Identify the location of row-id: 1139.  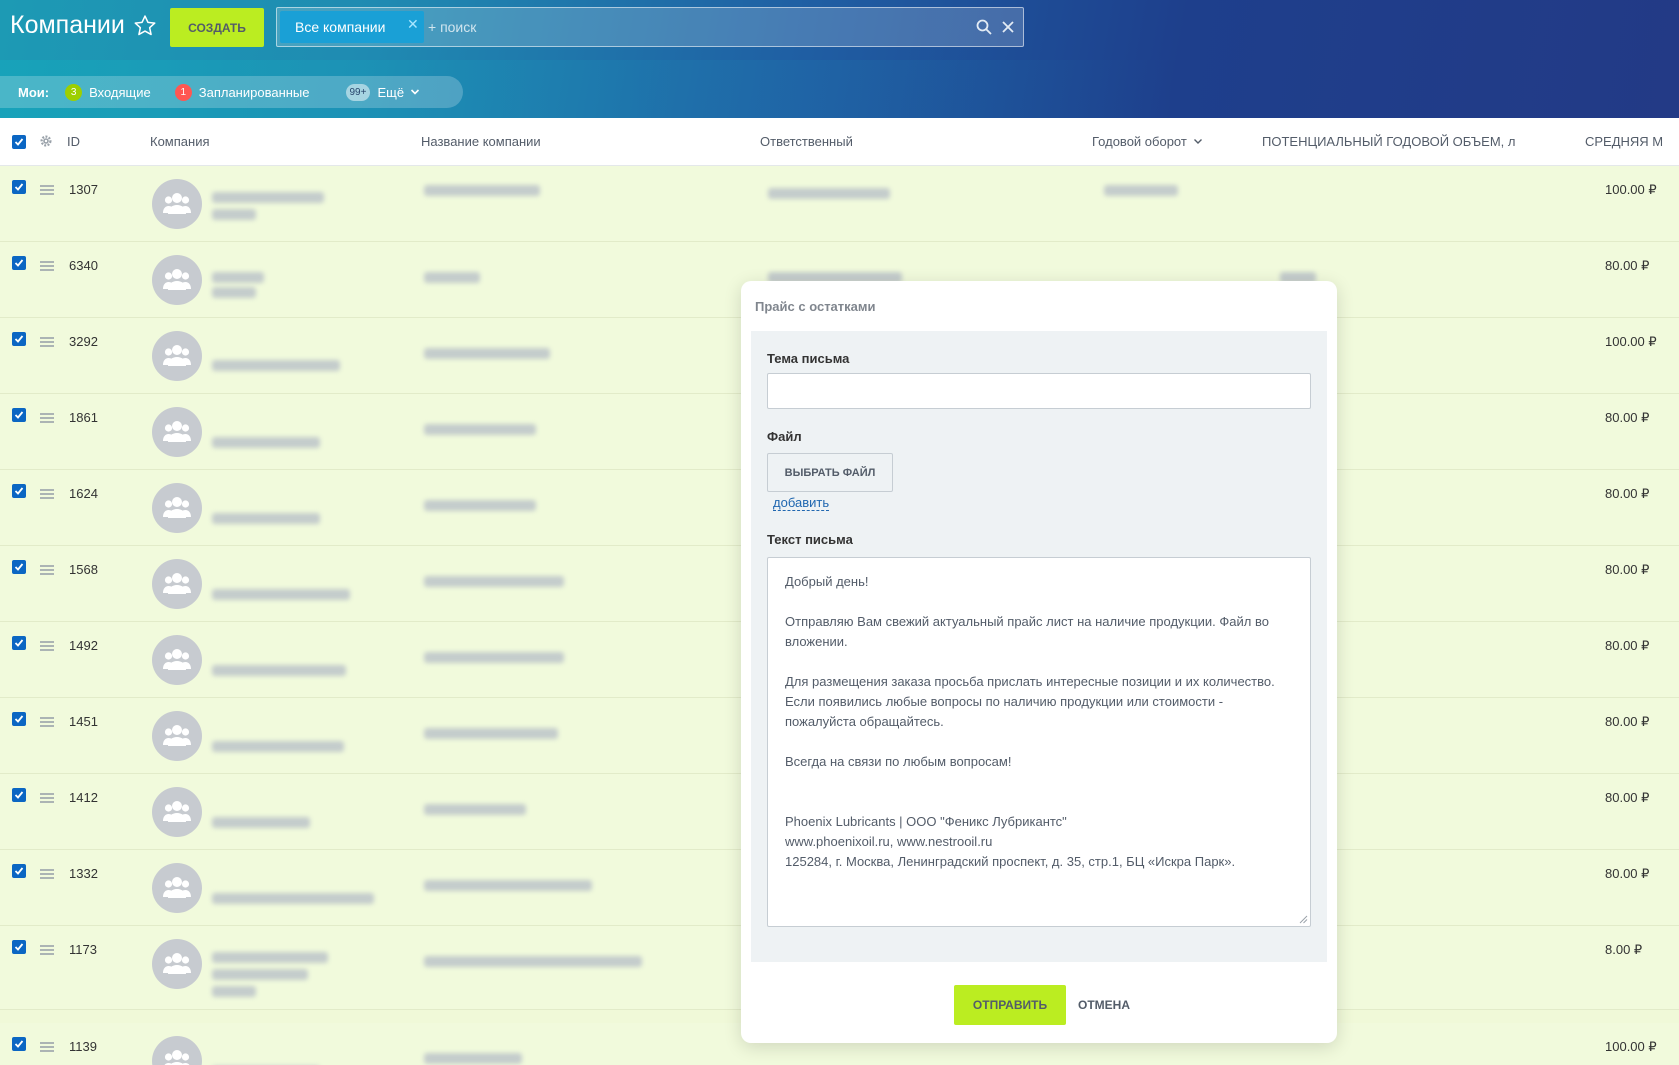
(83, 1046).